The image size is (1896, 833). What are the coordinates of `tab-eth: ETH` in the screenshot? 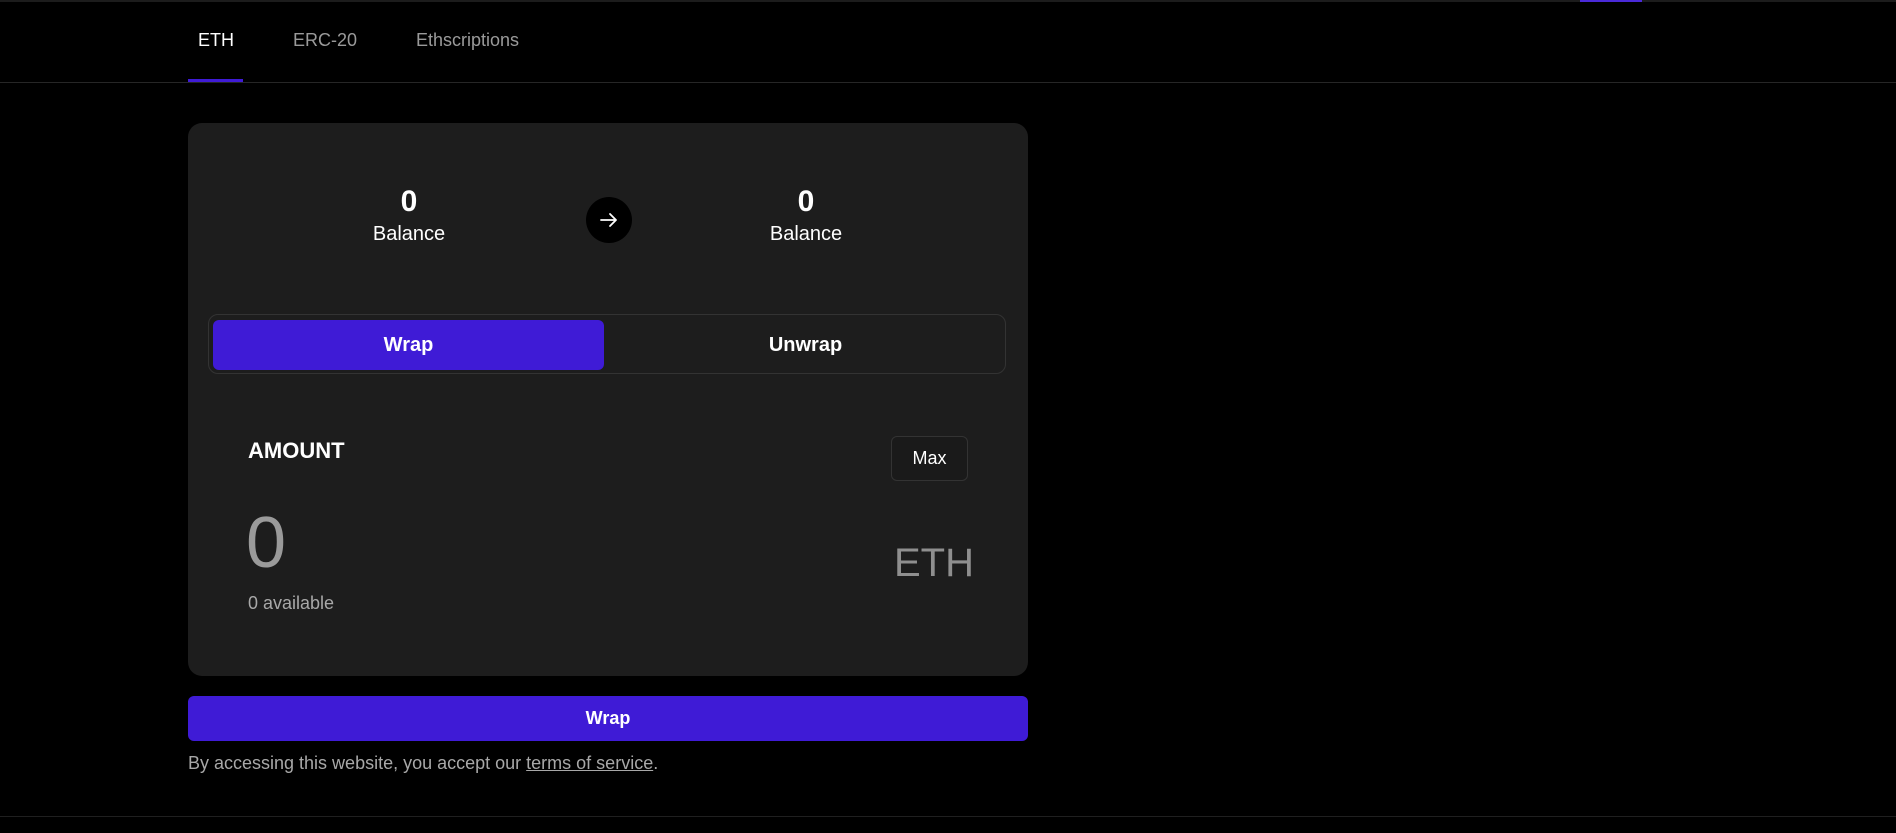 It's located at (216, 40).